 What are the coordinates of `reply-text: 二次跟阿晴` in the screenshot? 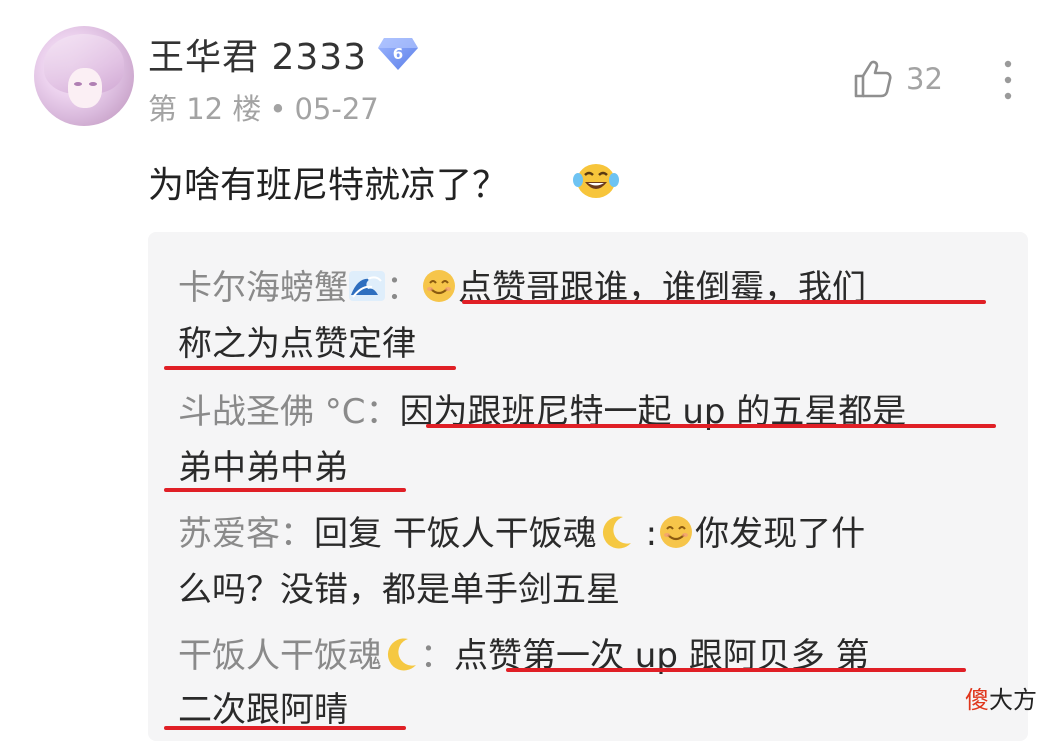 It's located at (263, 710).